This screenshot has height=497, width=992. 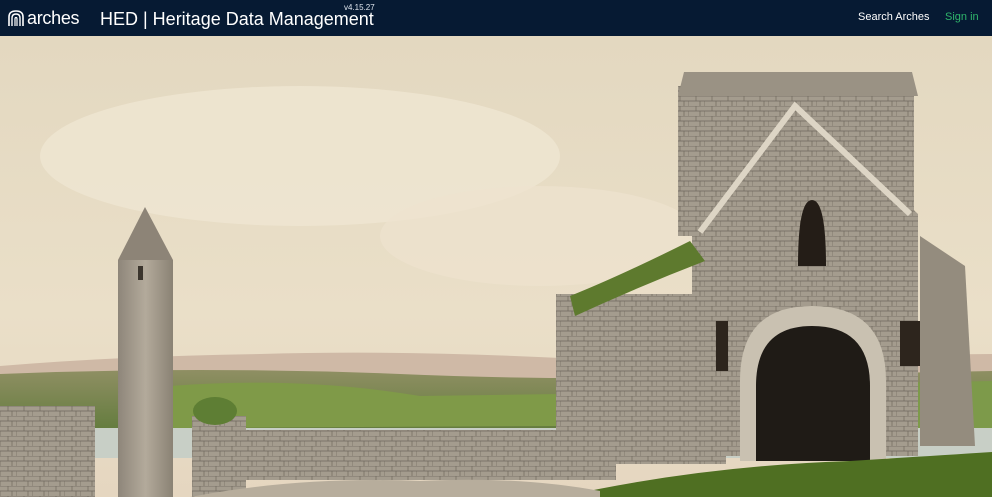 I want to click on ruin-wall-left, so click(x=47, y=451).